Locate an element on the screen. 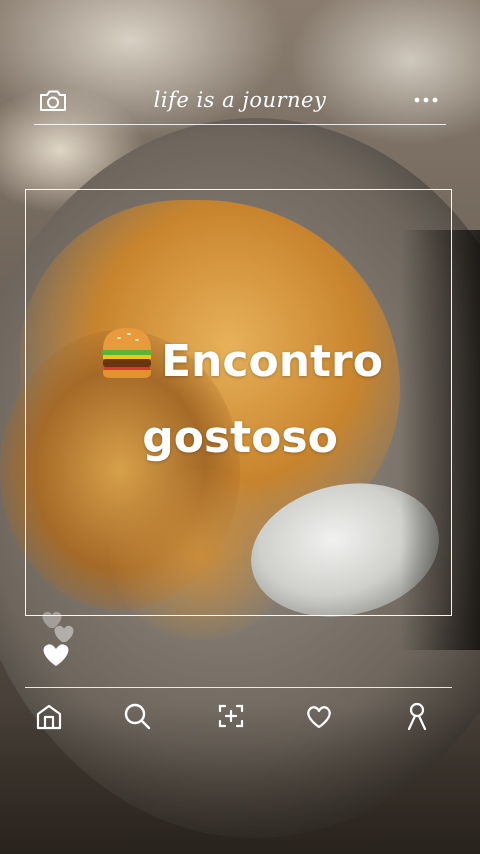 The image size is (480, 854). tagline: life is a journey is located at coordinates (240, 100).